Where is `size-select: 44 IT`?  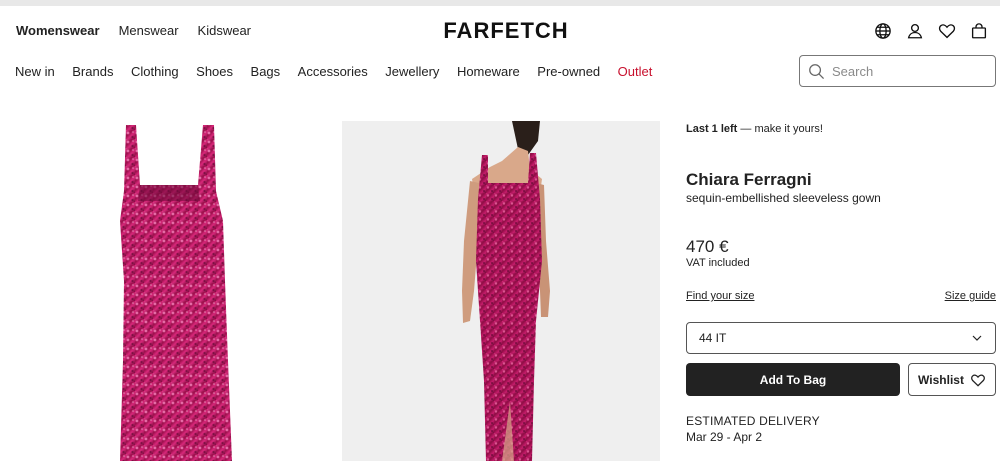
size-select: 44 IT is located at coordinates (841, 338).